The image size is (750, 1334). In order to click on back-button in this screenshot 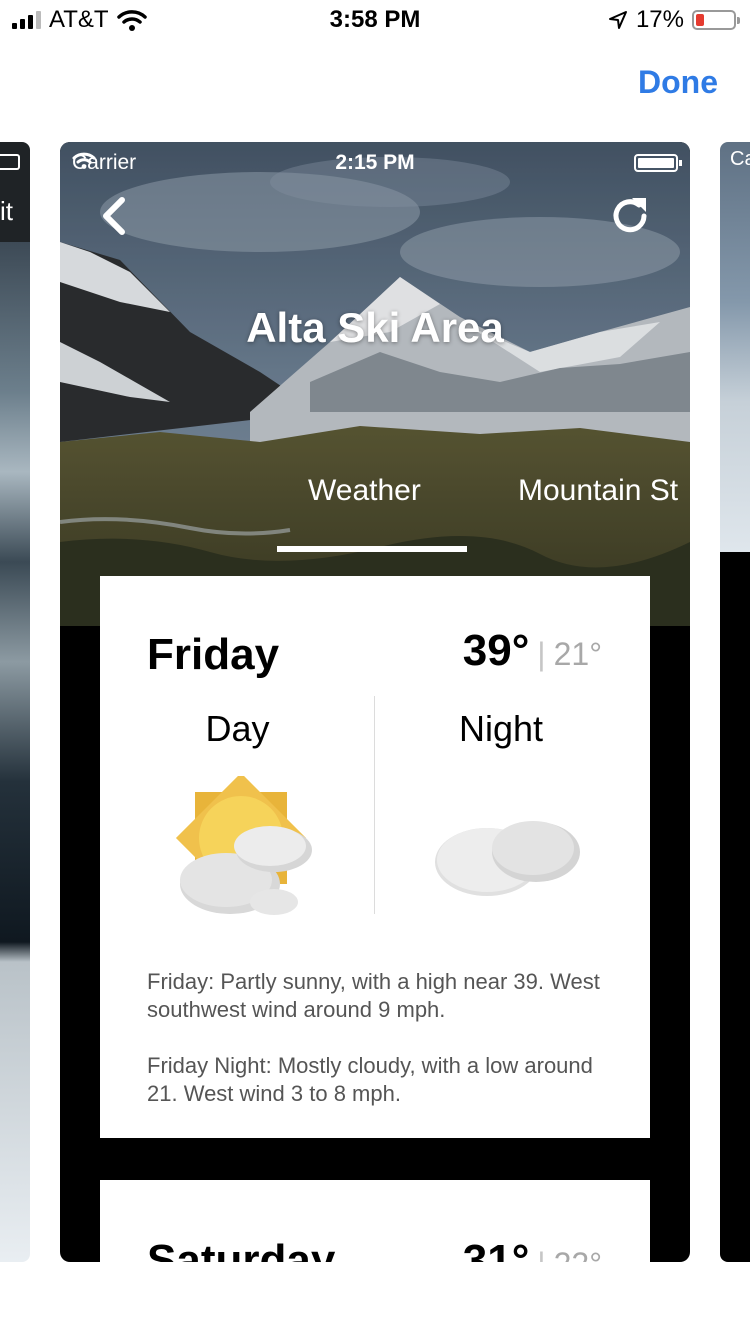, I will do `click(114, 216)`.